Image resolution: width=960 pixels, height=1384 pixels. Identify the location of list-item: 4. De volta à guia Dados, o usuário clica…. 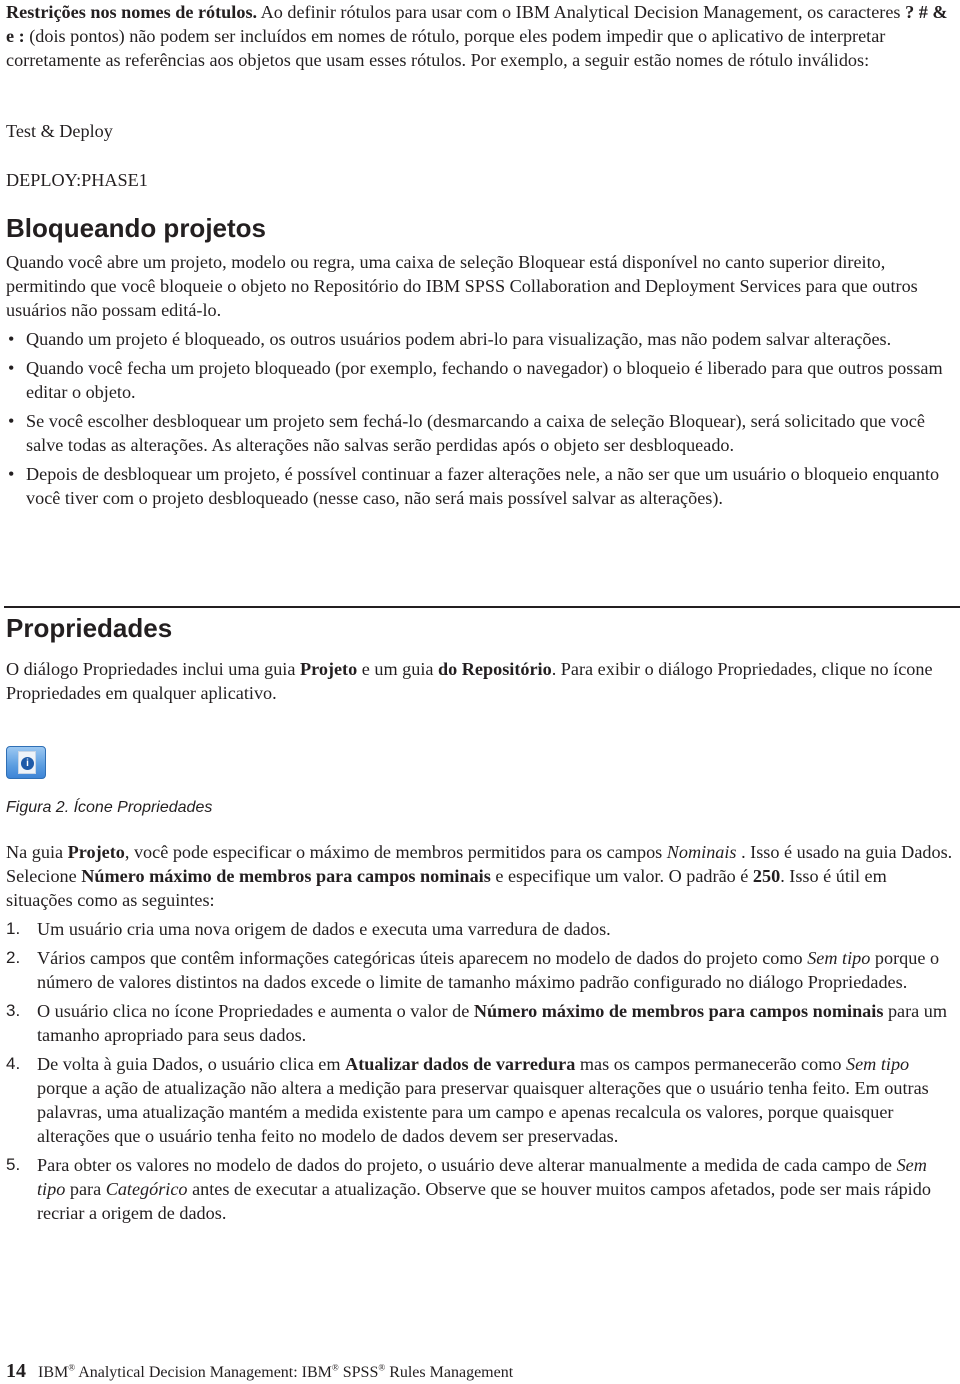
(467, 1100).